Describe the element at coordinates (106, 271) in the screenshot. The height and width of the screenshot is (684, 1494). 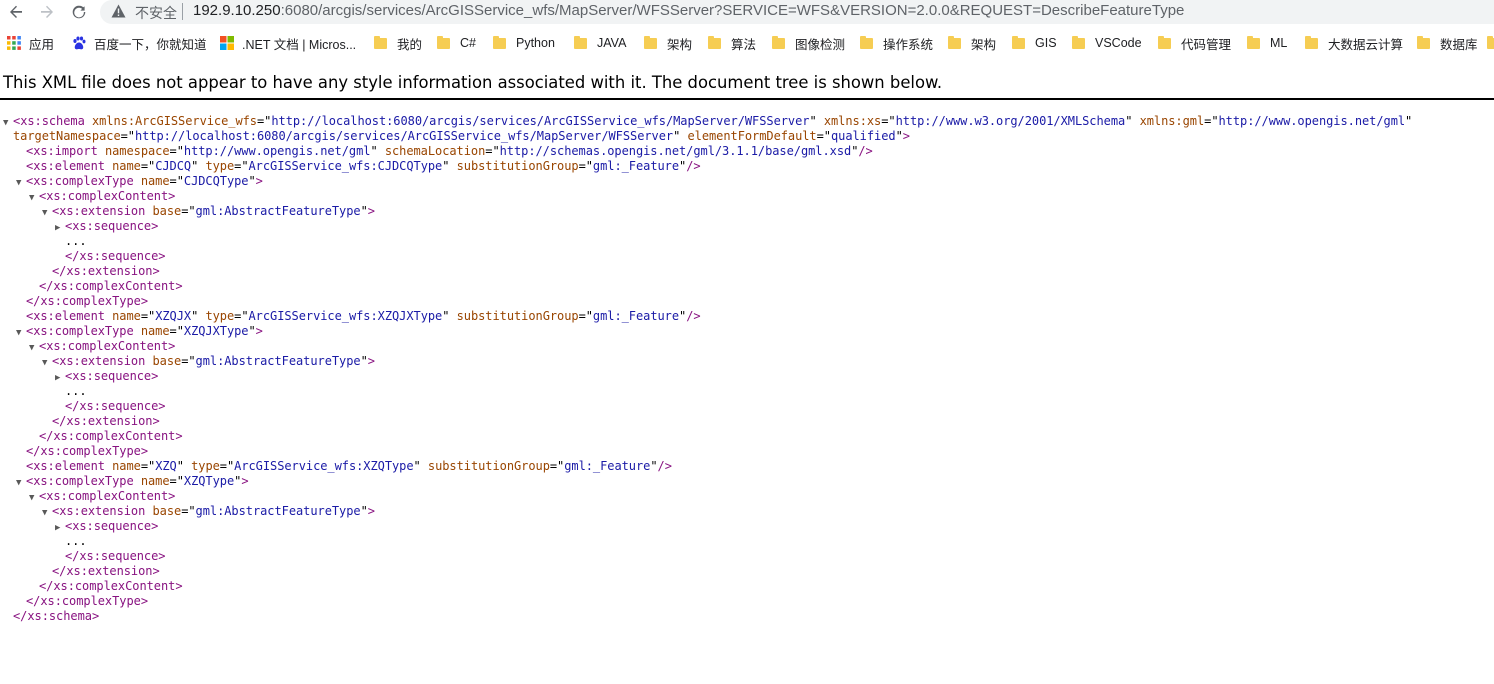
I see `xml-extension-close: </xs:extension>` at that location.